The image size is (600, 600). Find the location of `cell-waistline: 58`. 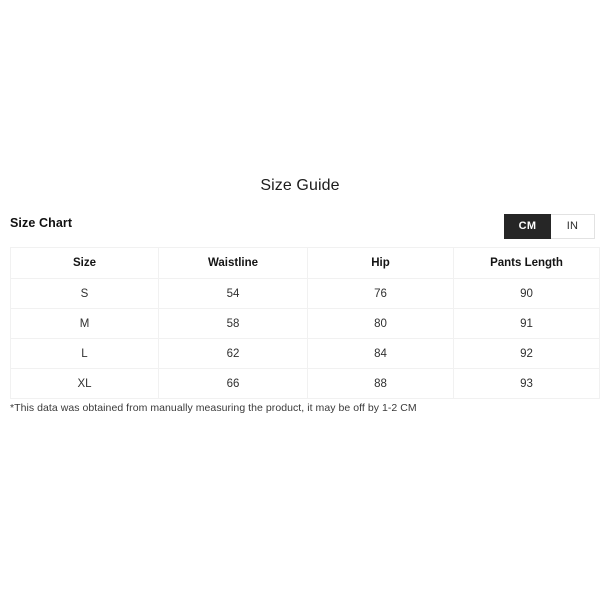

cell-waistline: 58 is located at coordinates (233, 323).